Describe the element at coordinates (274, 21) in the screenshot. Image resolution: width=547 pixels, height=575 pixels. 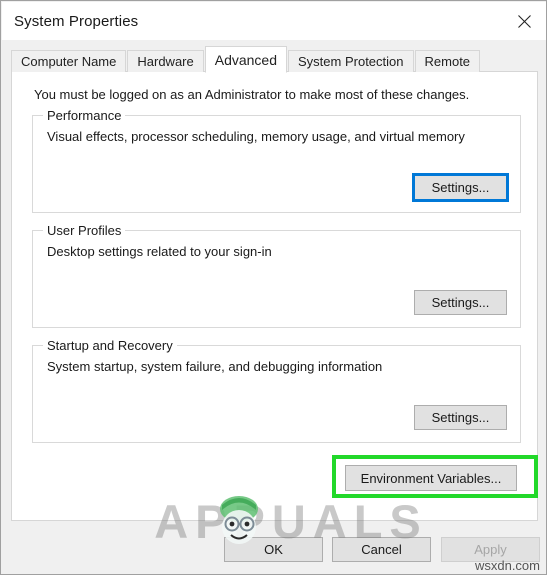
I see `title-bar: System Properties` at that location.